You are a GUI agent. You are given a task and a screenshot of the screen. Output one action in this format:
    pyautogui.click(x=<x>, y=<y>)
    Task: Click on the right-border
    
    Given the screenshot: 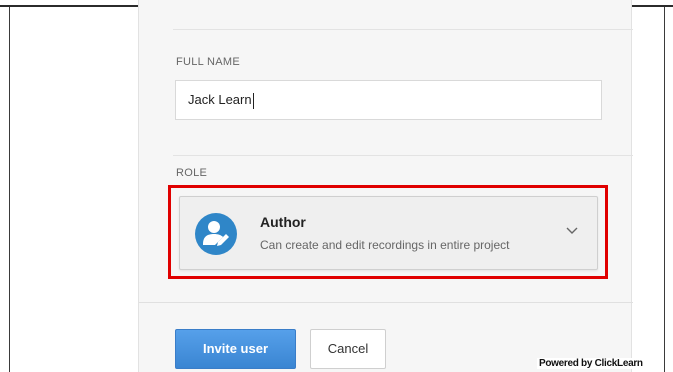 What is the action you would take?
    pyautogui.click(x=664, y=189)
    